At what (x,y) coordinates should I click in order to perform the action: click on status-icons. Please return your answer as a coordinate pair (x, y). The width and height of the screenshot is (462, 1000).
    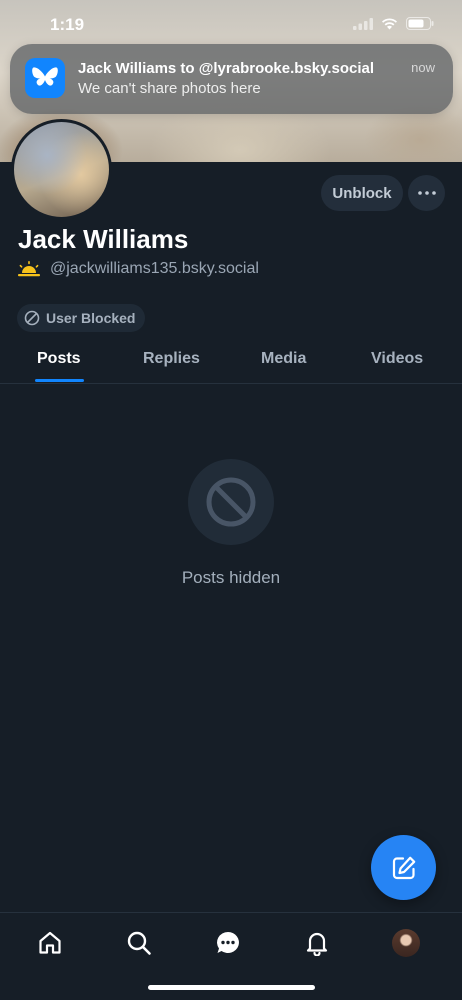
    Looking at the image, I should click on (393, 23).